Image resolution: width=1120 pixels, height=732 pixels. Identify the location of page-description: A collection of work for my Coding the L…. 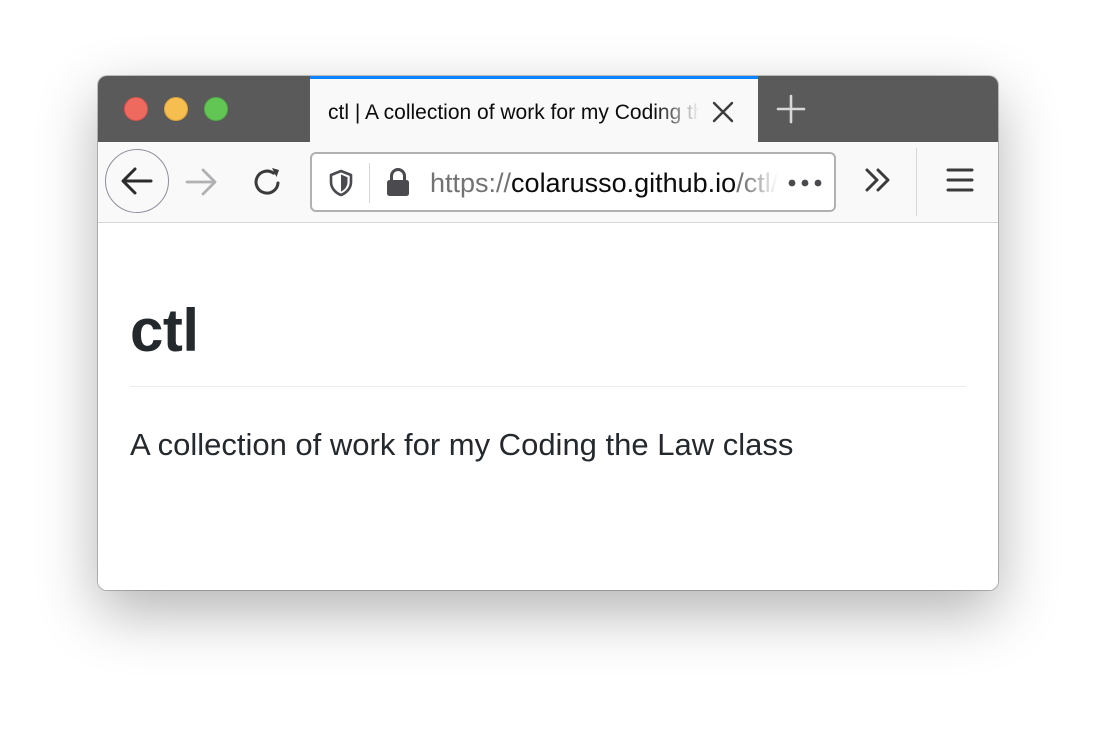
(462, 444).